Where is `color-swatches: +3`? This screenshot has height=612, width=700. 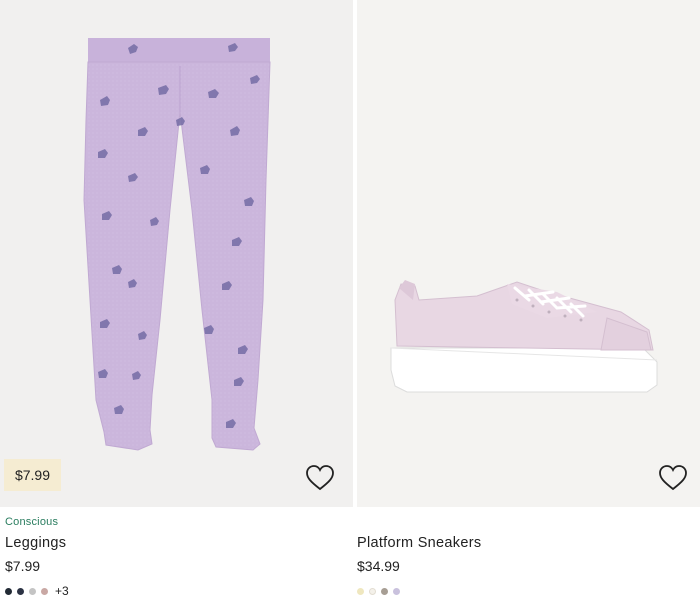 color-swatches: +3 is located at coordinates (179, 591).